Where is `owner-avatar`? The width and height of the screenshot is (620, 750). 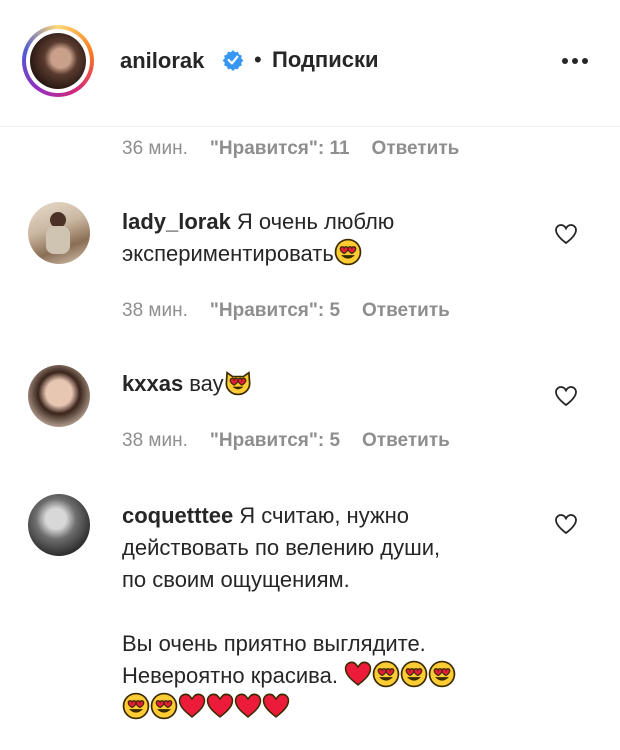
owner-avatar is located at coordinates (58, 61).